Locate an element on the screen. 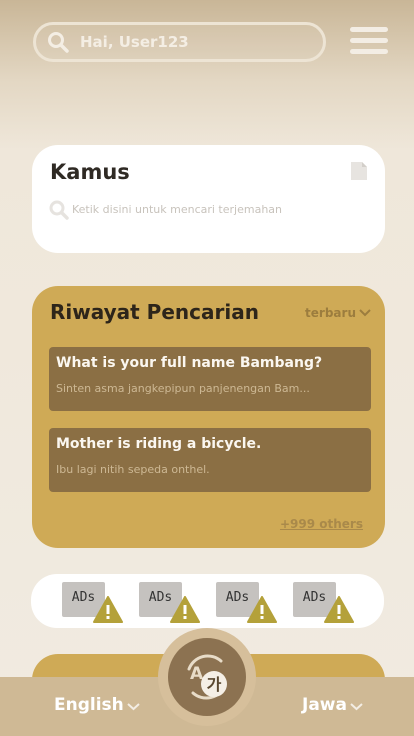 Image resolution: width=414 pixels, height=736 pixels. source-language-label: English is located at coordinates (89, 705).